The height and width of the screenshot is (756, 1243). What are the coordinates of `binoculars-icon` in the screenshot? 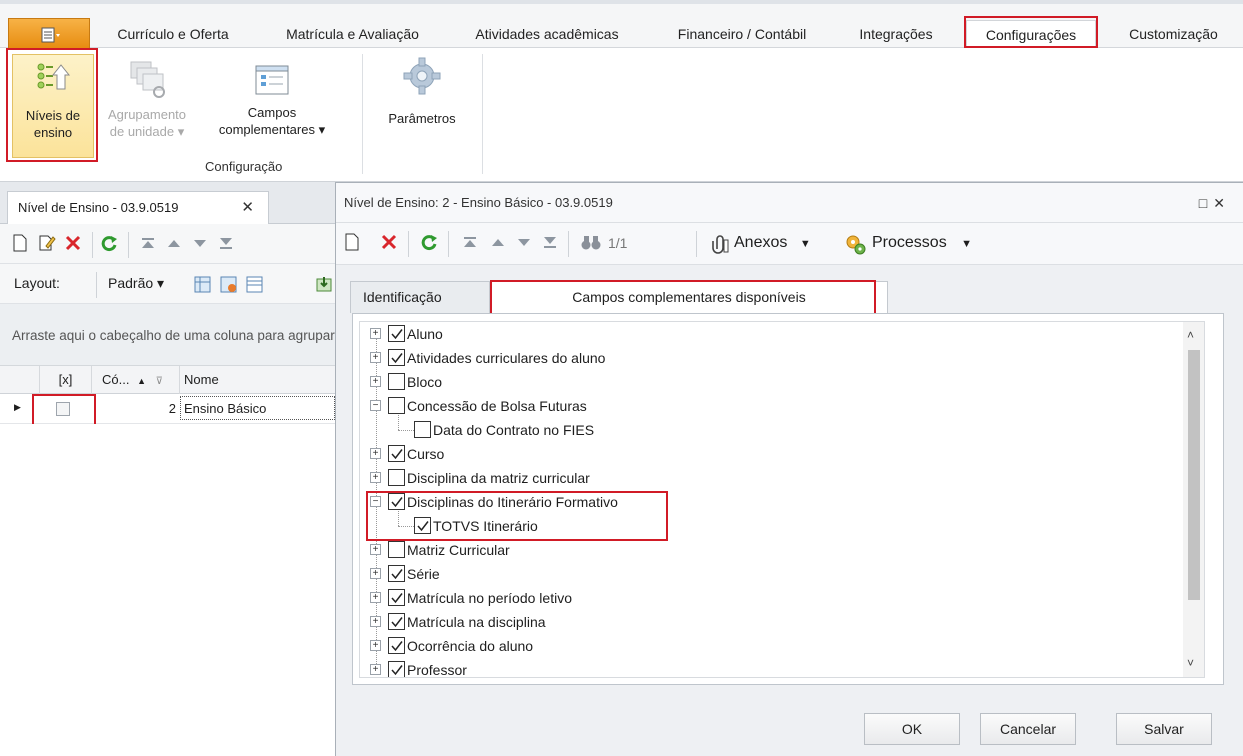 It's located at (591, 242).